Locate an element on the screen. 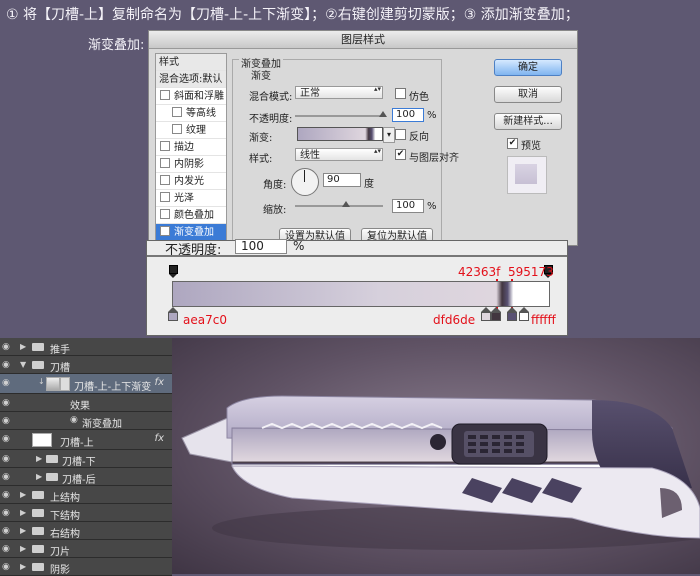  dither-checkbox is located at coordinates (400, 93).